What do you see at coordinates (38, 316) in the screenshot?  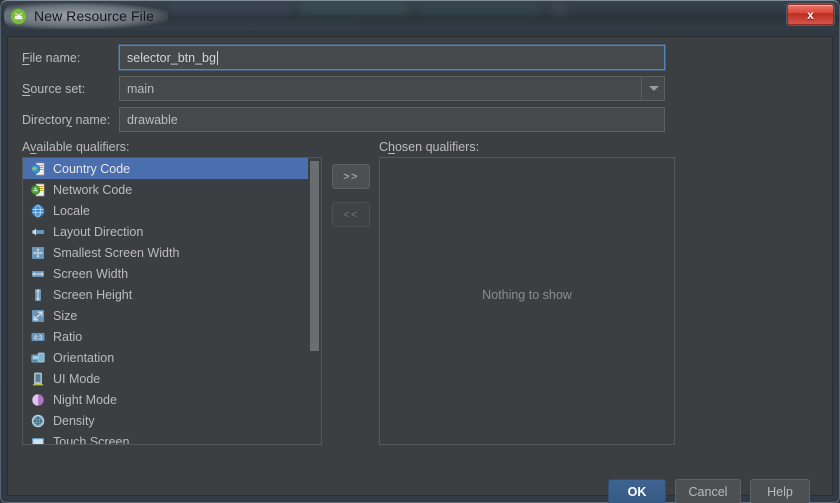 I see `size-icon` at bounding box center [38, 316].